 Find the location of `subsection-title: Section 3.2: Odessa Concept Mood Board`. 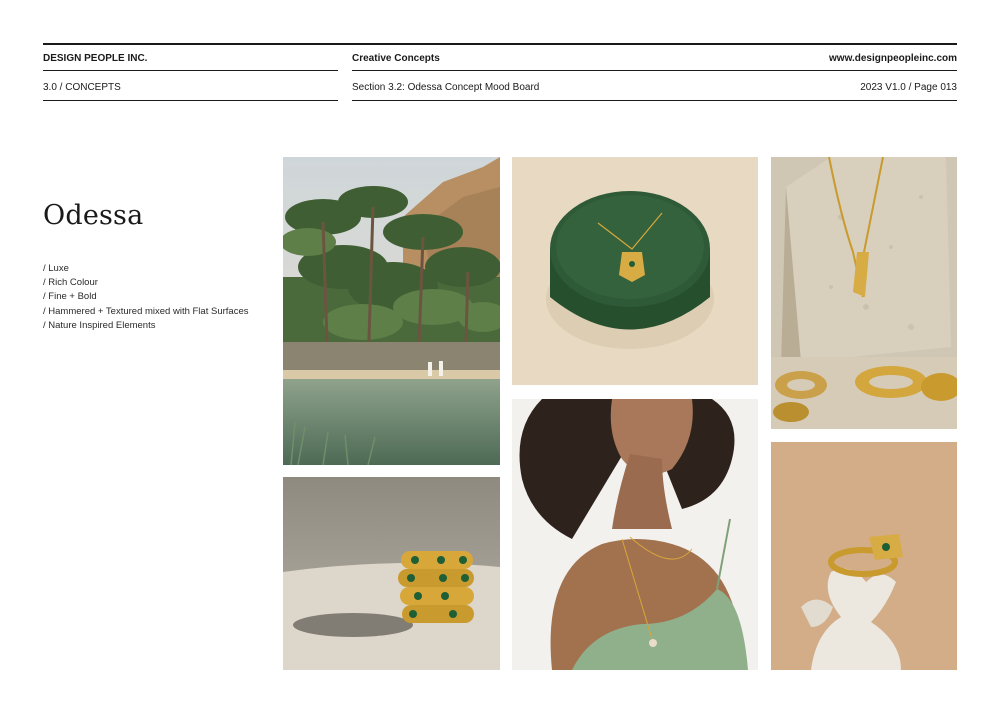

subsection-title: Section 3.2: Odessa Concept Mood Board is located at coordinates (446, 87).